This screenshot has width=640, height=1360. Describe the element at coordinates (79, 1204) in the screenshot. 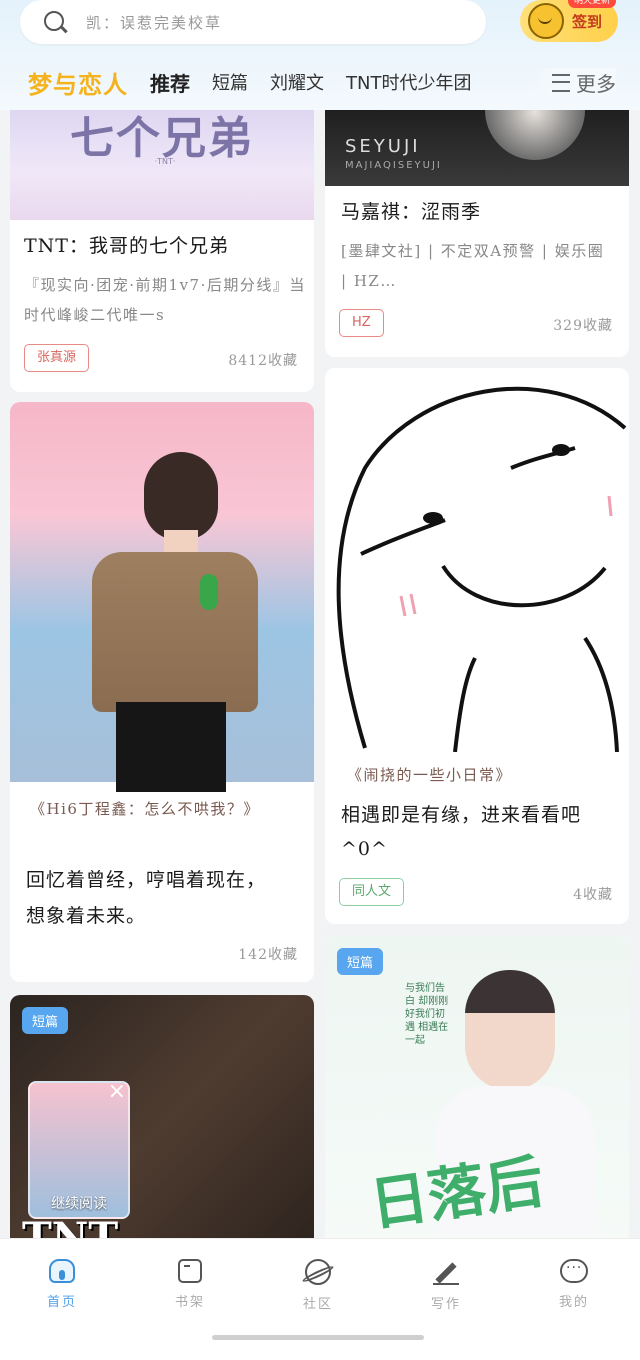

I see `continue-reading-label: 继续阅读` at that location.